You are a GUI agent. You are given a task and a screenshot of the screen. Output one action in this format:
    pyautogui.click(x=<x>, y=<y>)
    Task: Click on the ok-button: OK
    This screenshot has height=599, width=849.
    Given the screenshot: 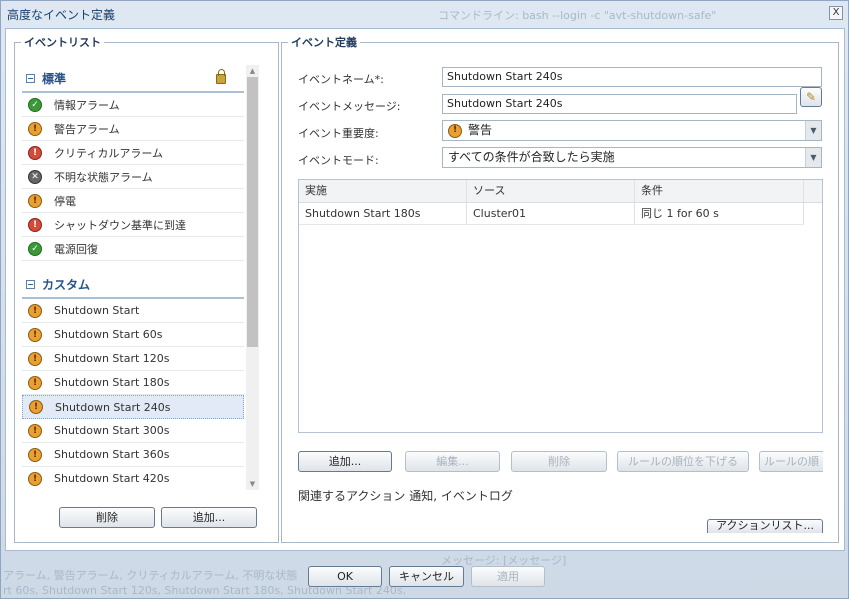 What is the action you would take?
    pyautogui.click(x=345, y=576)
    